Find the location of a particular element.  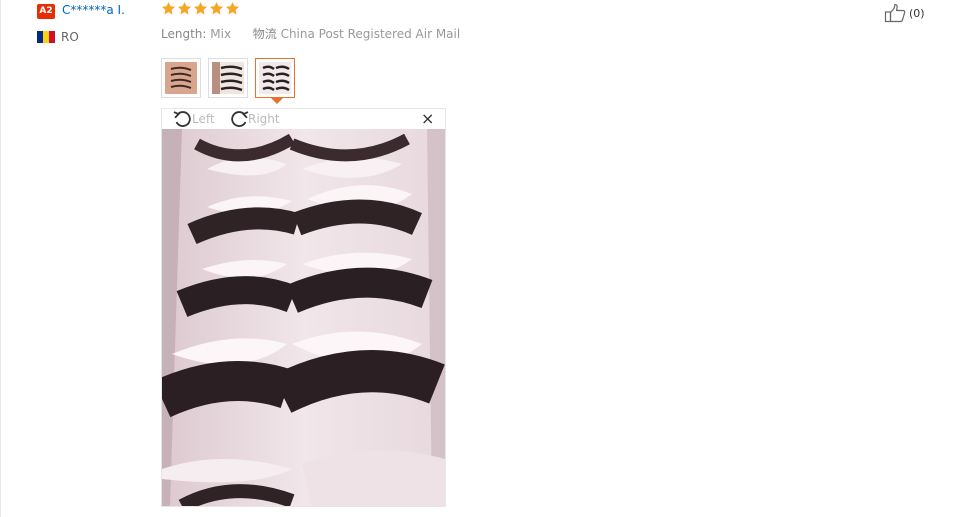

selected-thumbnail-pointer is located at coordinates (277, 101).